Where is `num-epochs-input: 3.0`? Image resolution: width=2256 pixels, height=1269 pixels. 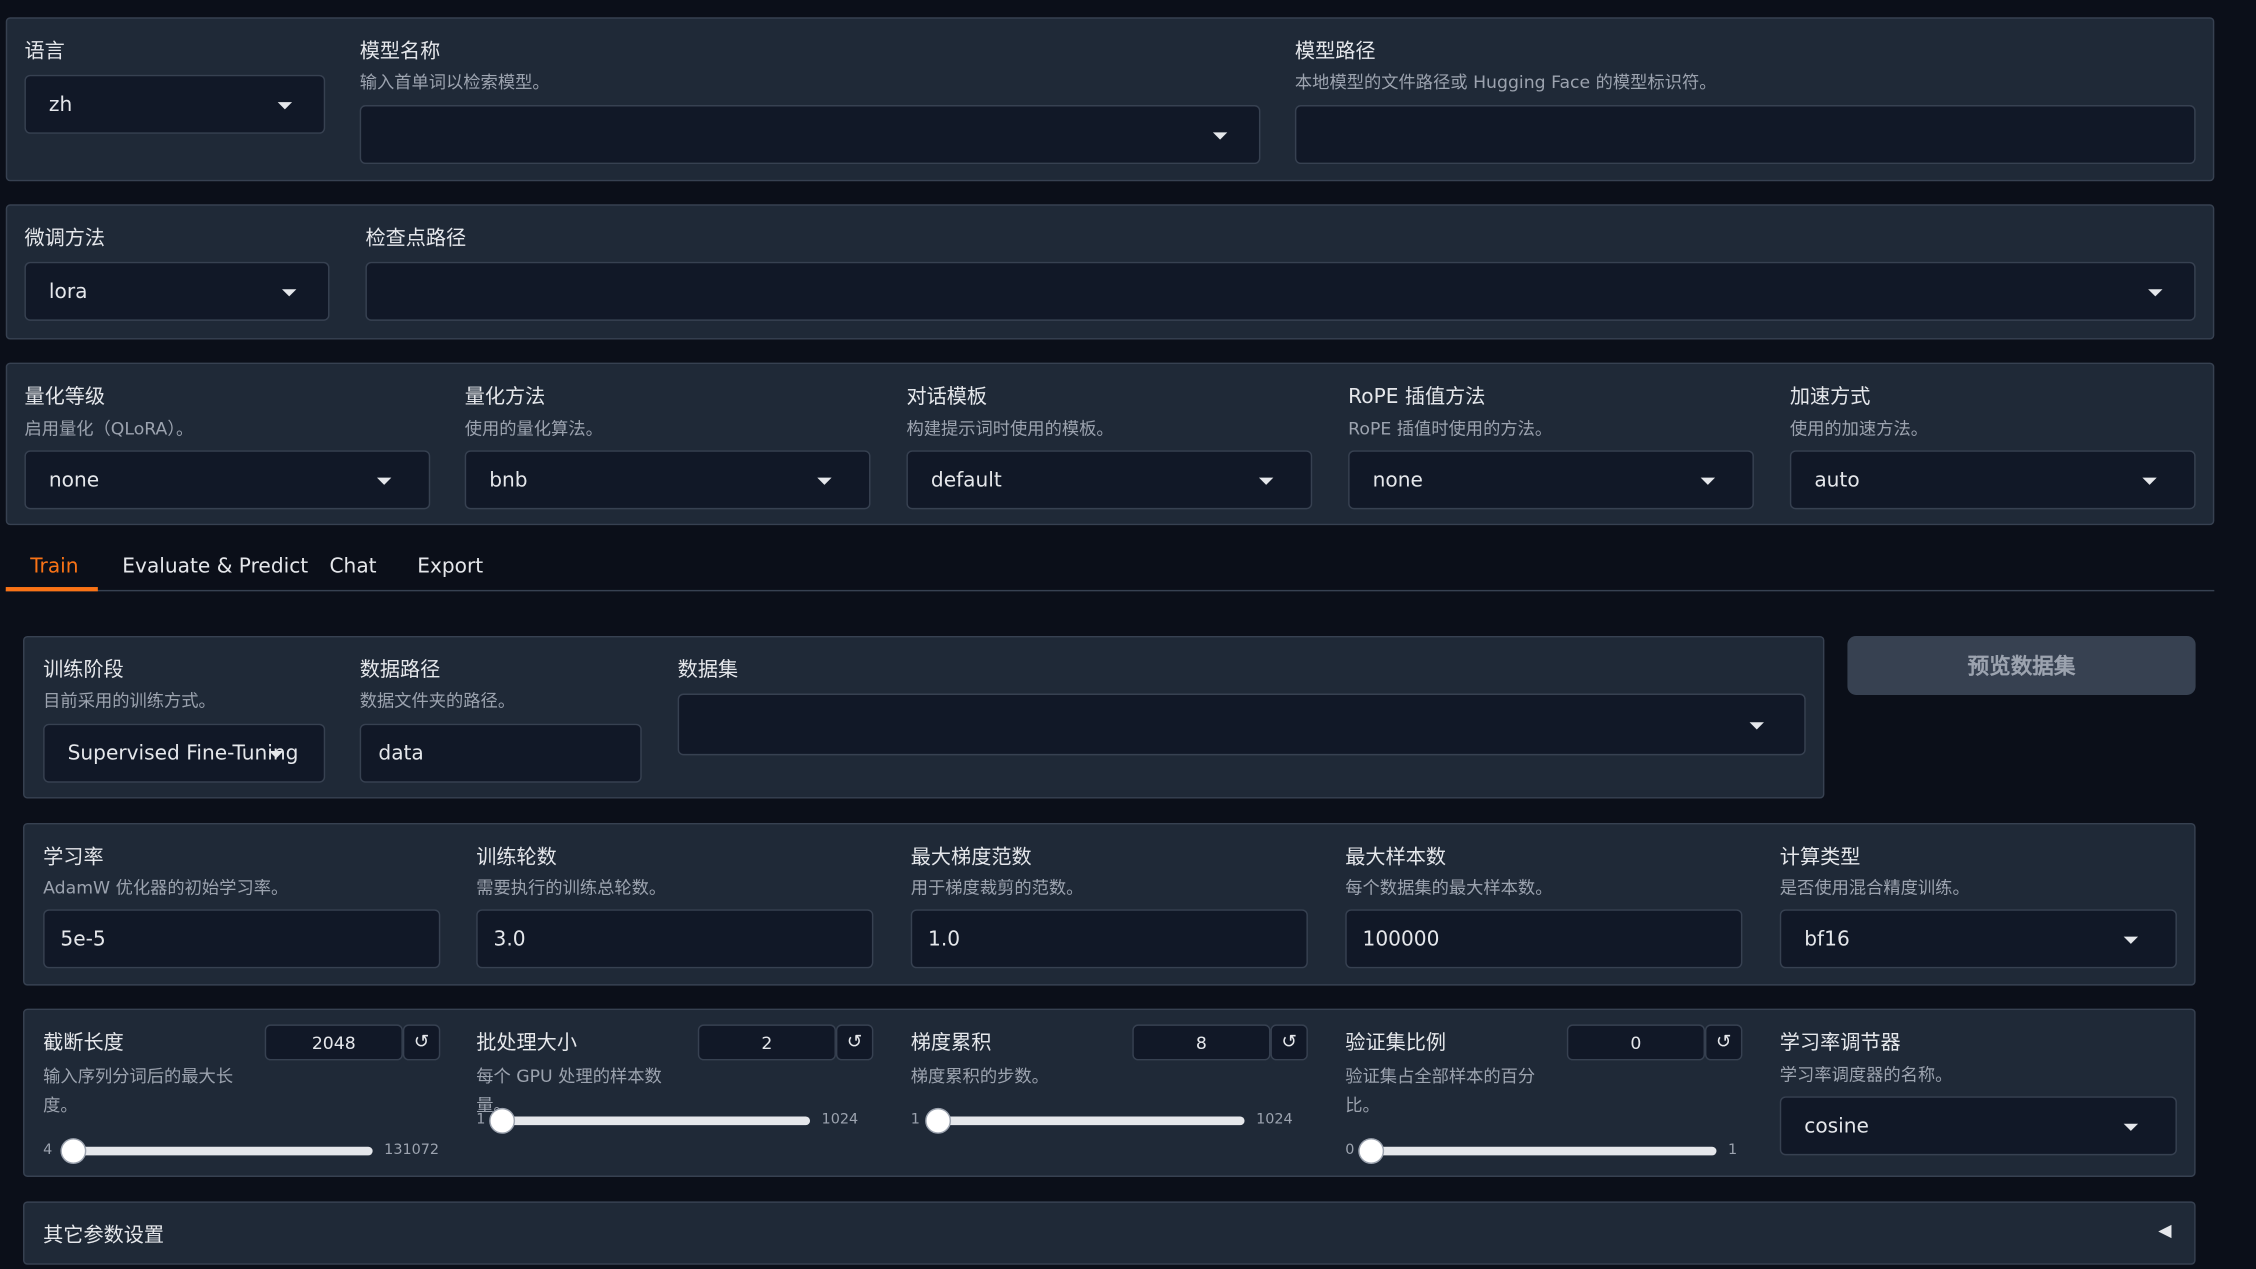 num-epochs-input: 3.0 is located at coordinates (675, 939).